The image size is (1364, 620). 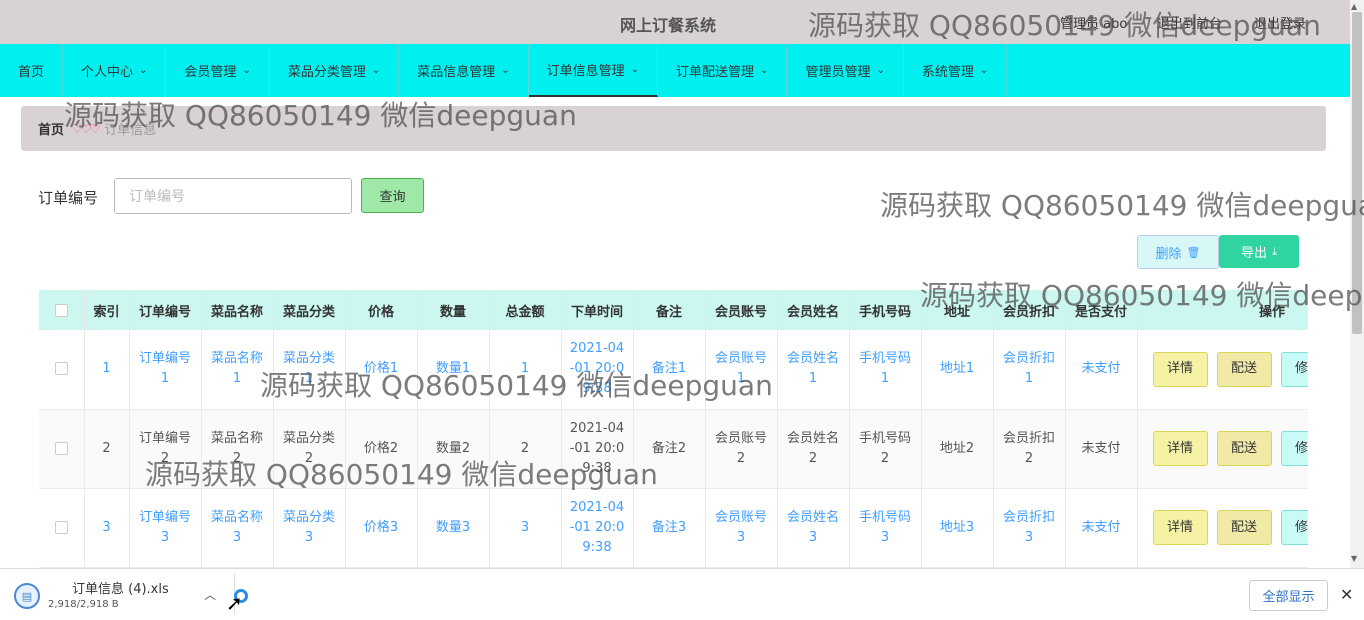 I want to click on table-cell: 地址1, so click(x=957, y=370).